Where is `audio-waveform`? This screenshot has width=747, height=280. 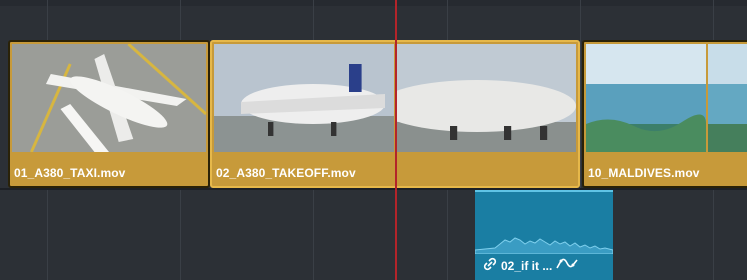
audio-waveform is located at coordinates (544, 245).